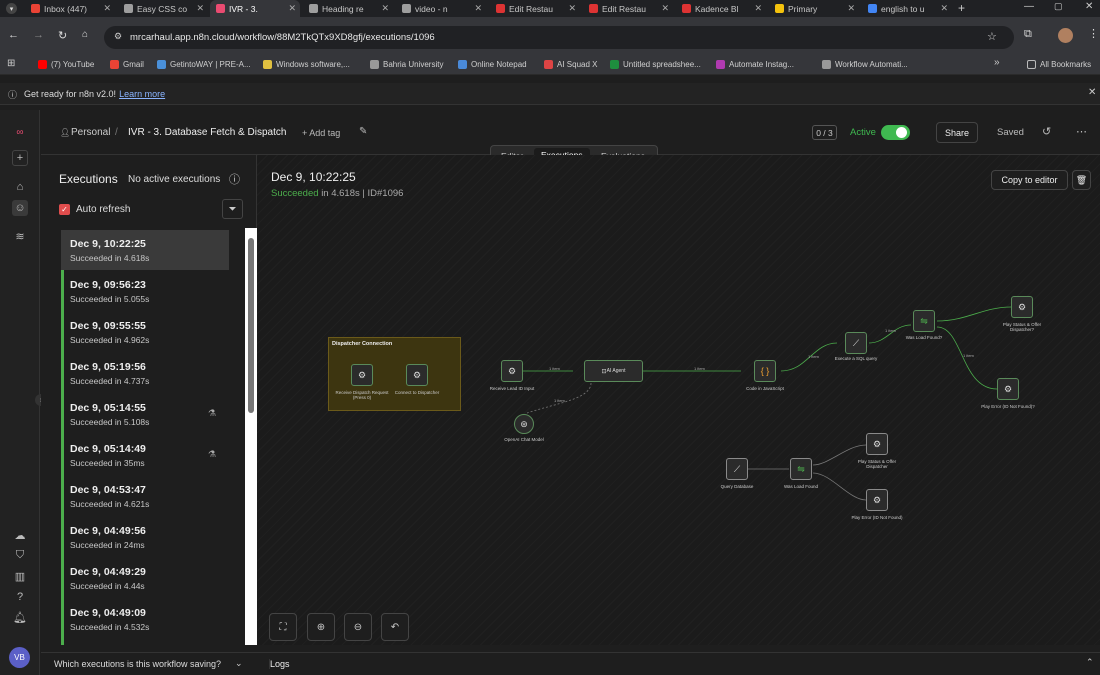 The image size is (1100, 675). I want to click on filter-button: ⏷, so click(232, 209).